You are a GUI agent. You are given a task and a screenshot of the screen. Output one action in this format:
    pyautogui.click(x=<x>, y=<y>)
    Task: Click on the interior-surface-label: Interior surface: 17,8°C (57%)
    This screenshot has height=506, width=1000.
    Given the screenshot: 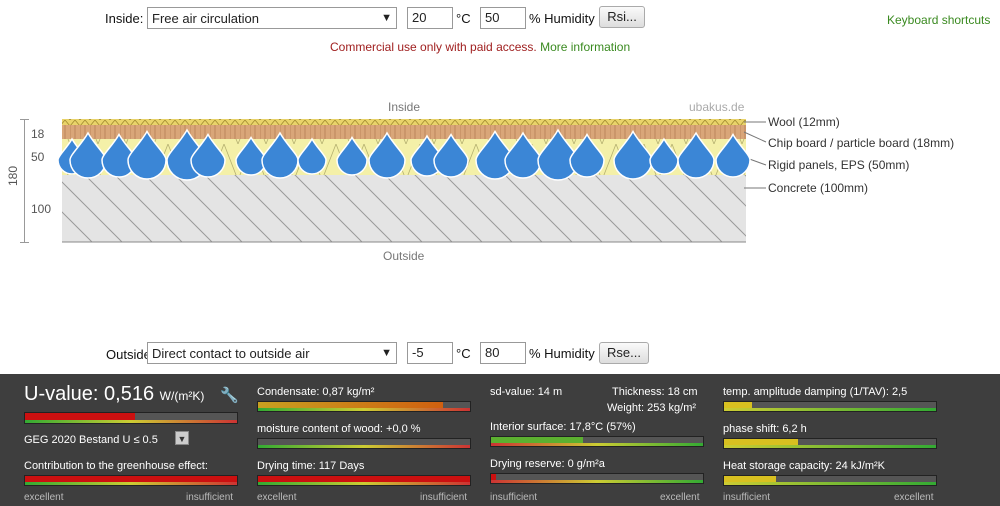 What is the action you would take?
    pyautogui.click(x=563, y=427)
    